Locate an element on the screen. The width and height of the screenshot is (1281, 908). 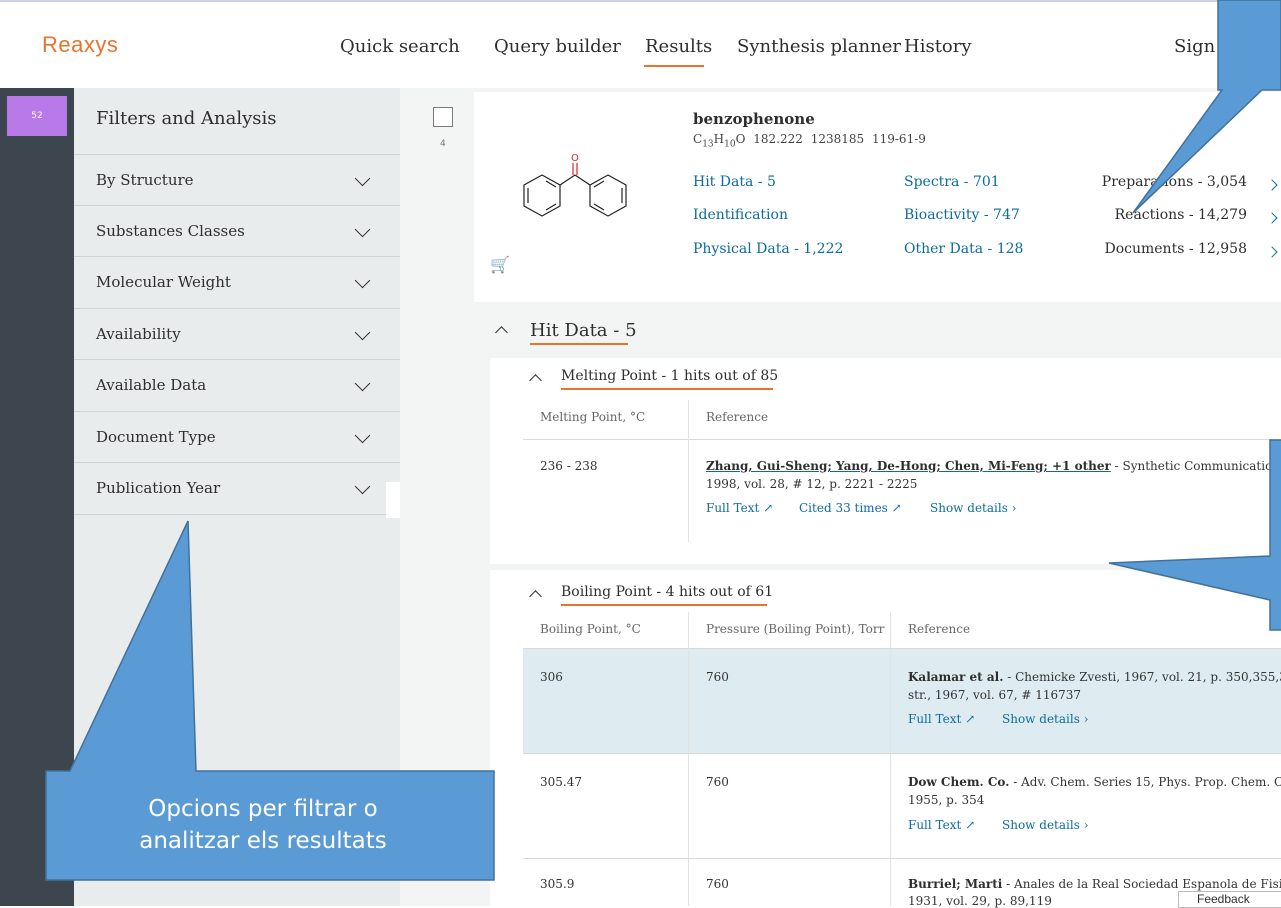
callout-right is located at coordinates (1194, 535).